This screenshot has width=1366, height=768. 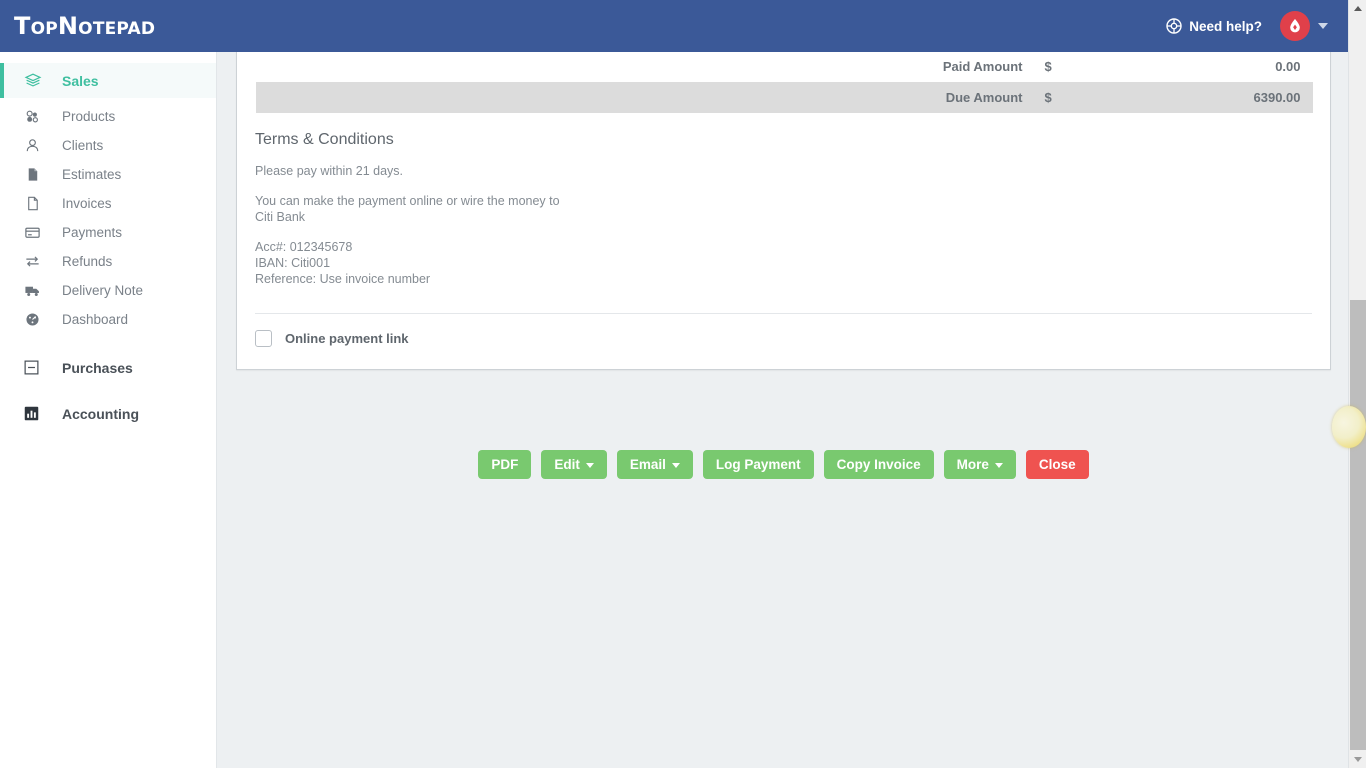 I want to click on summary-row-due-amount: Due Amount $ 6390.00, so click(x=784, y=97).